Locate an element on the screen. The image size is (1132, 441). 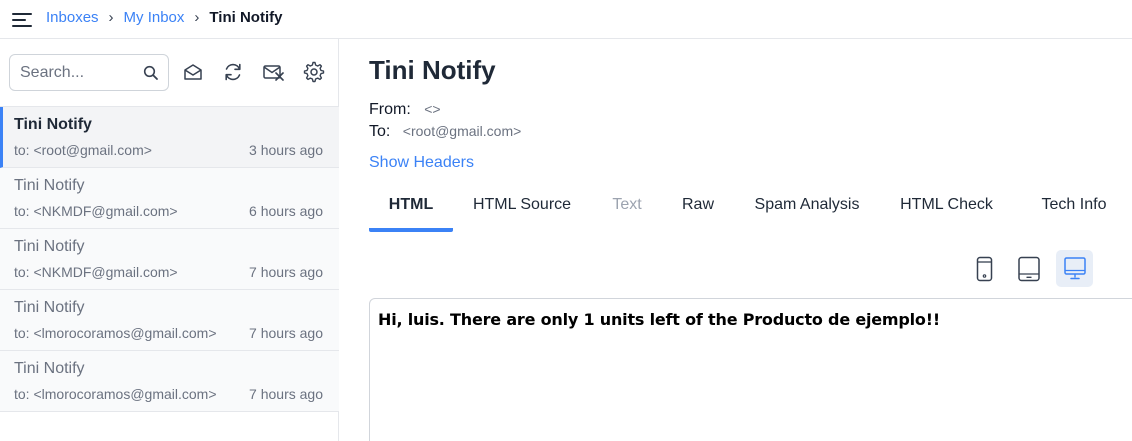
clear-inbox-icon is located at coordinates (273, 72).